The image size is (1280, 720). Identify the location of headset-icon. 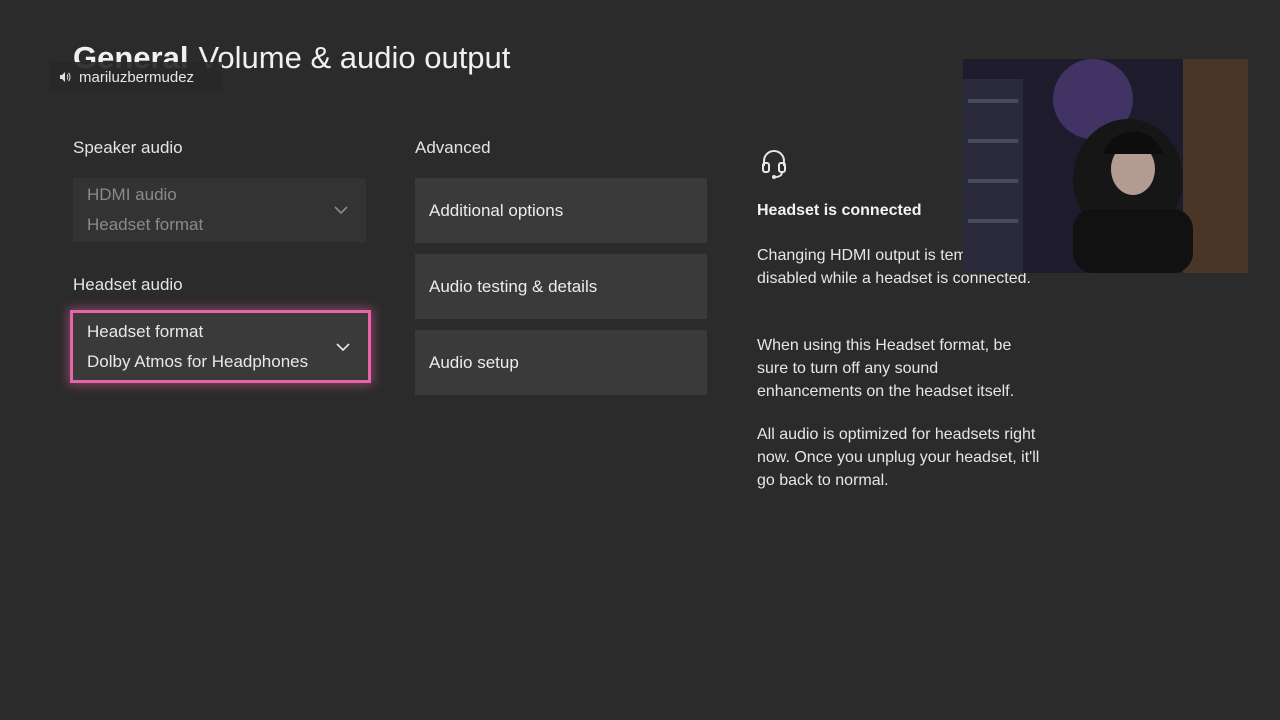
(774, 164).